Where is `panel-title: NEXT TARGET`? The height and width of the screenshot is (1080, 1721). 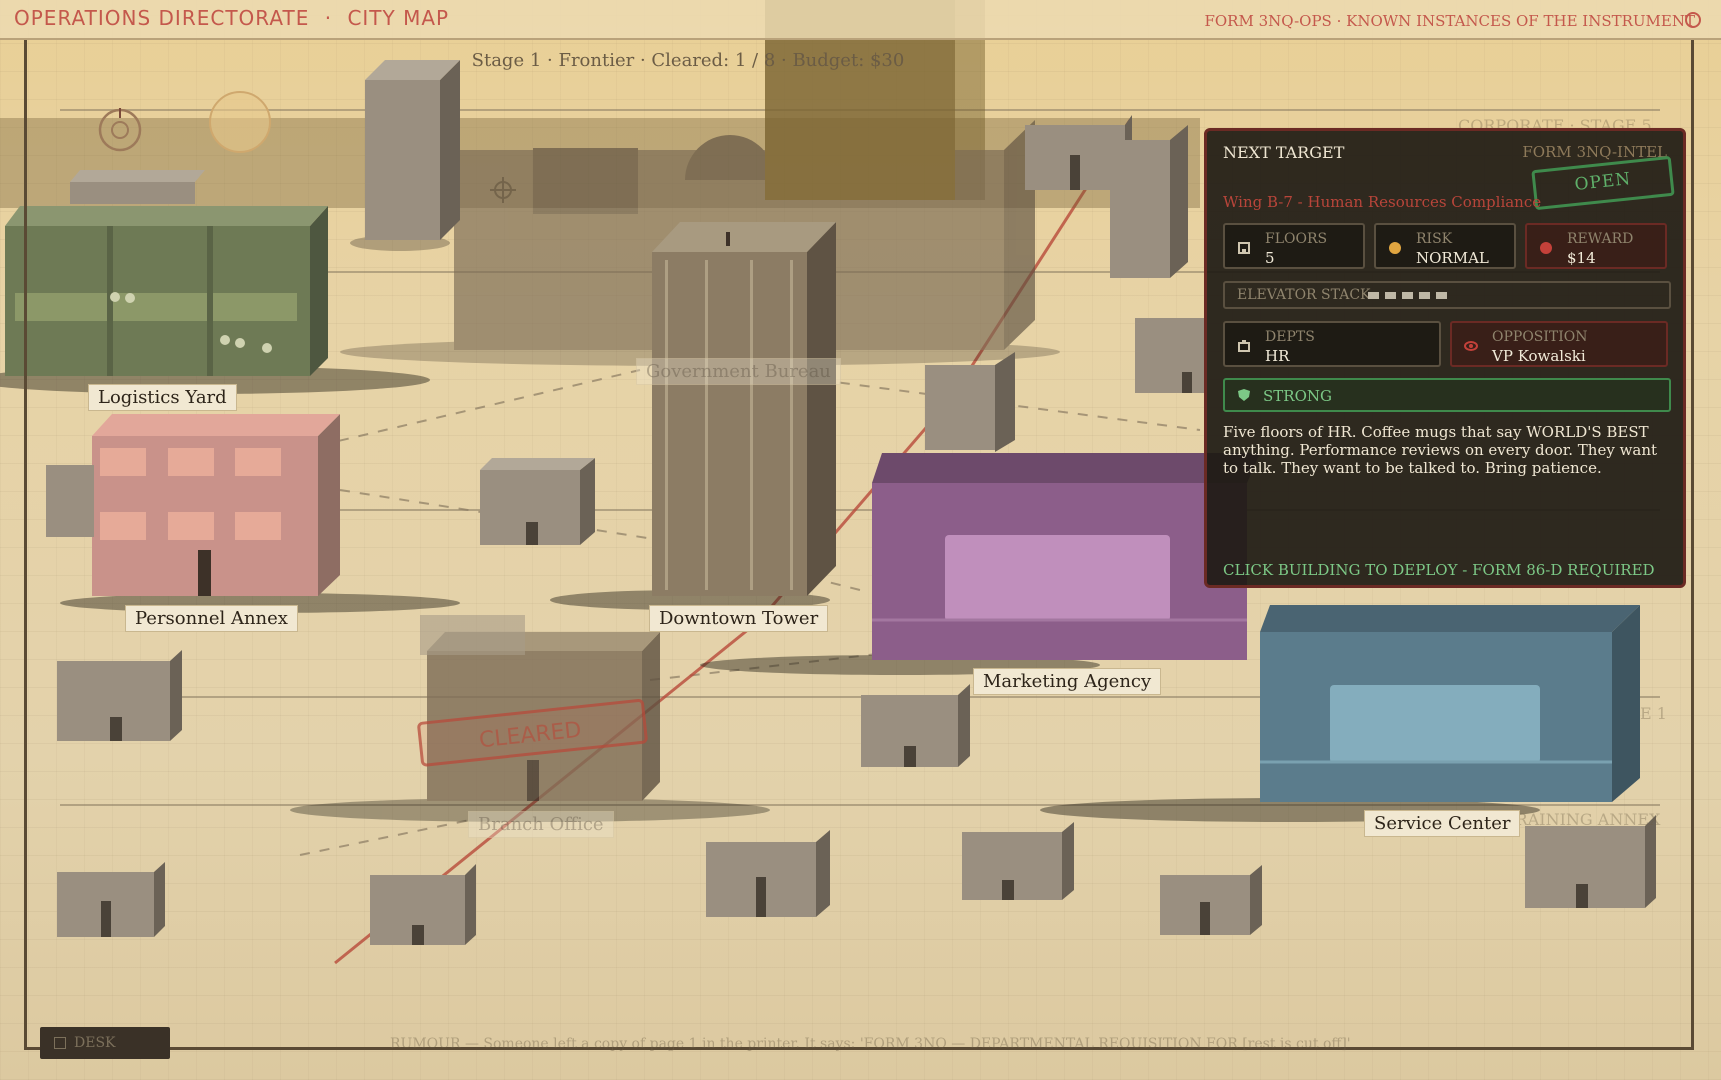 panel-title: NEXT TARGET is located at coordinates (1284, 152).